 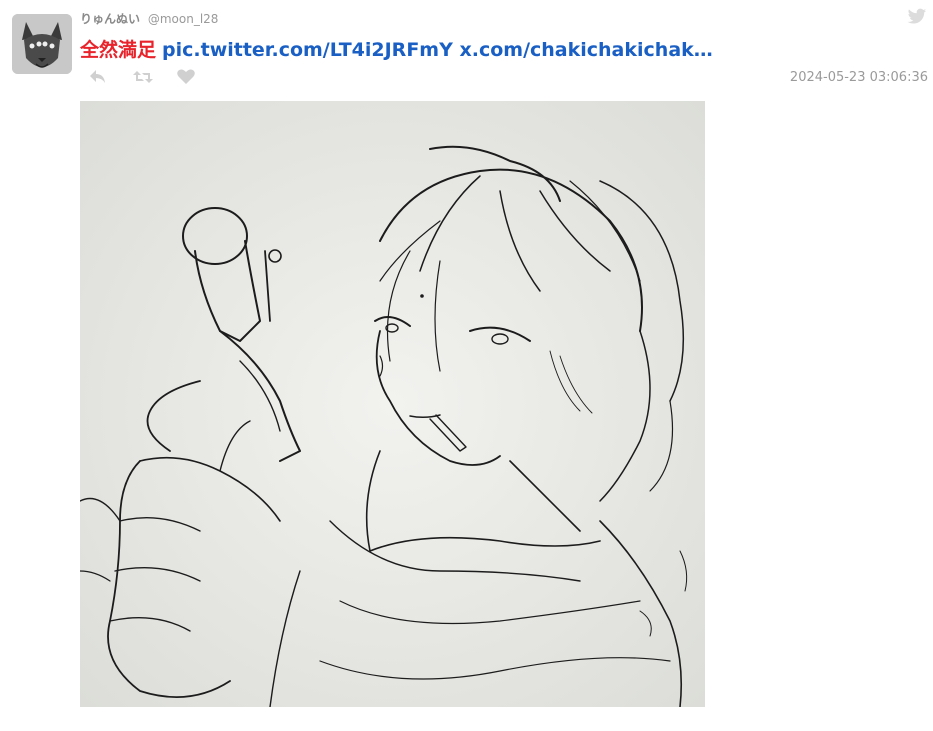 I want to click on tweet-actions, so click(x=142, y=77).